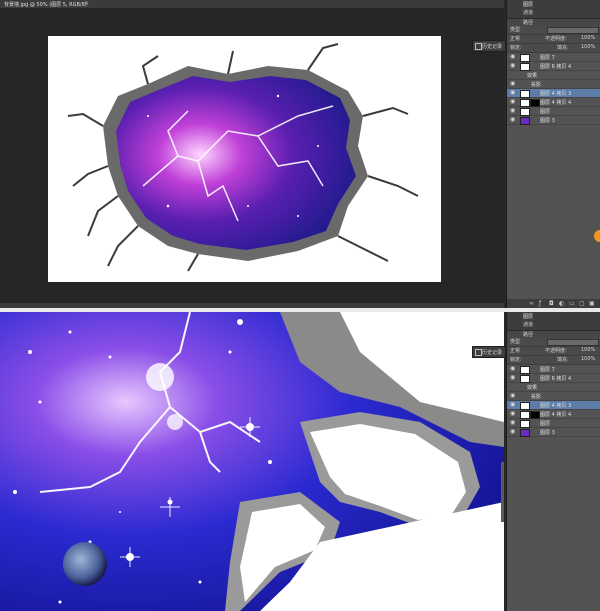 This screenshot has width=600, height=611. What do you see at coordinates (531, 303) in the screenshot?
I see `link-icon: ∞` at bounding box center [531, 303].